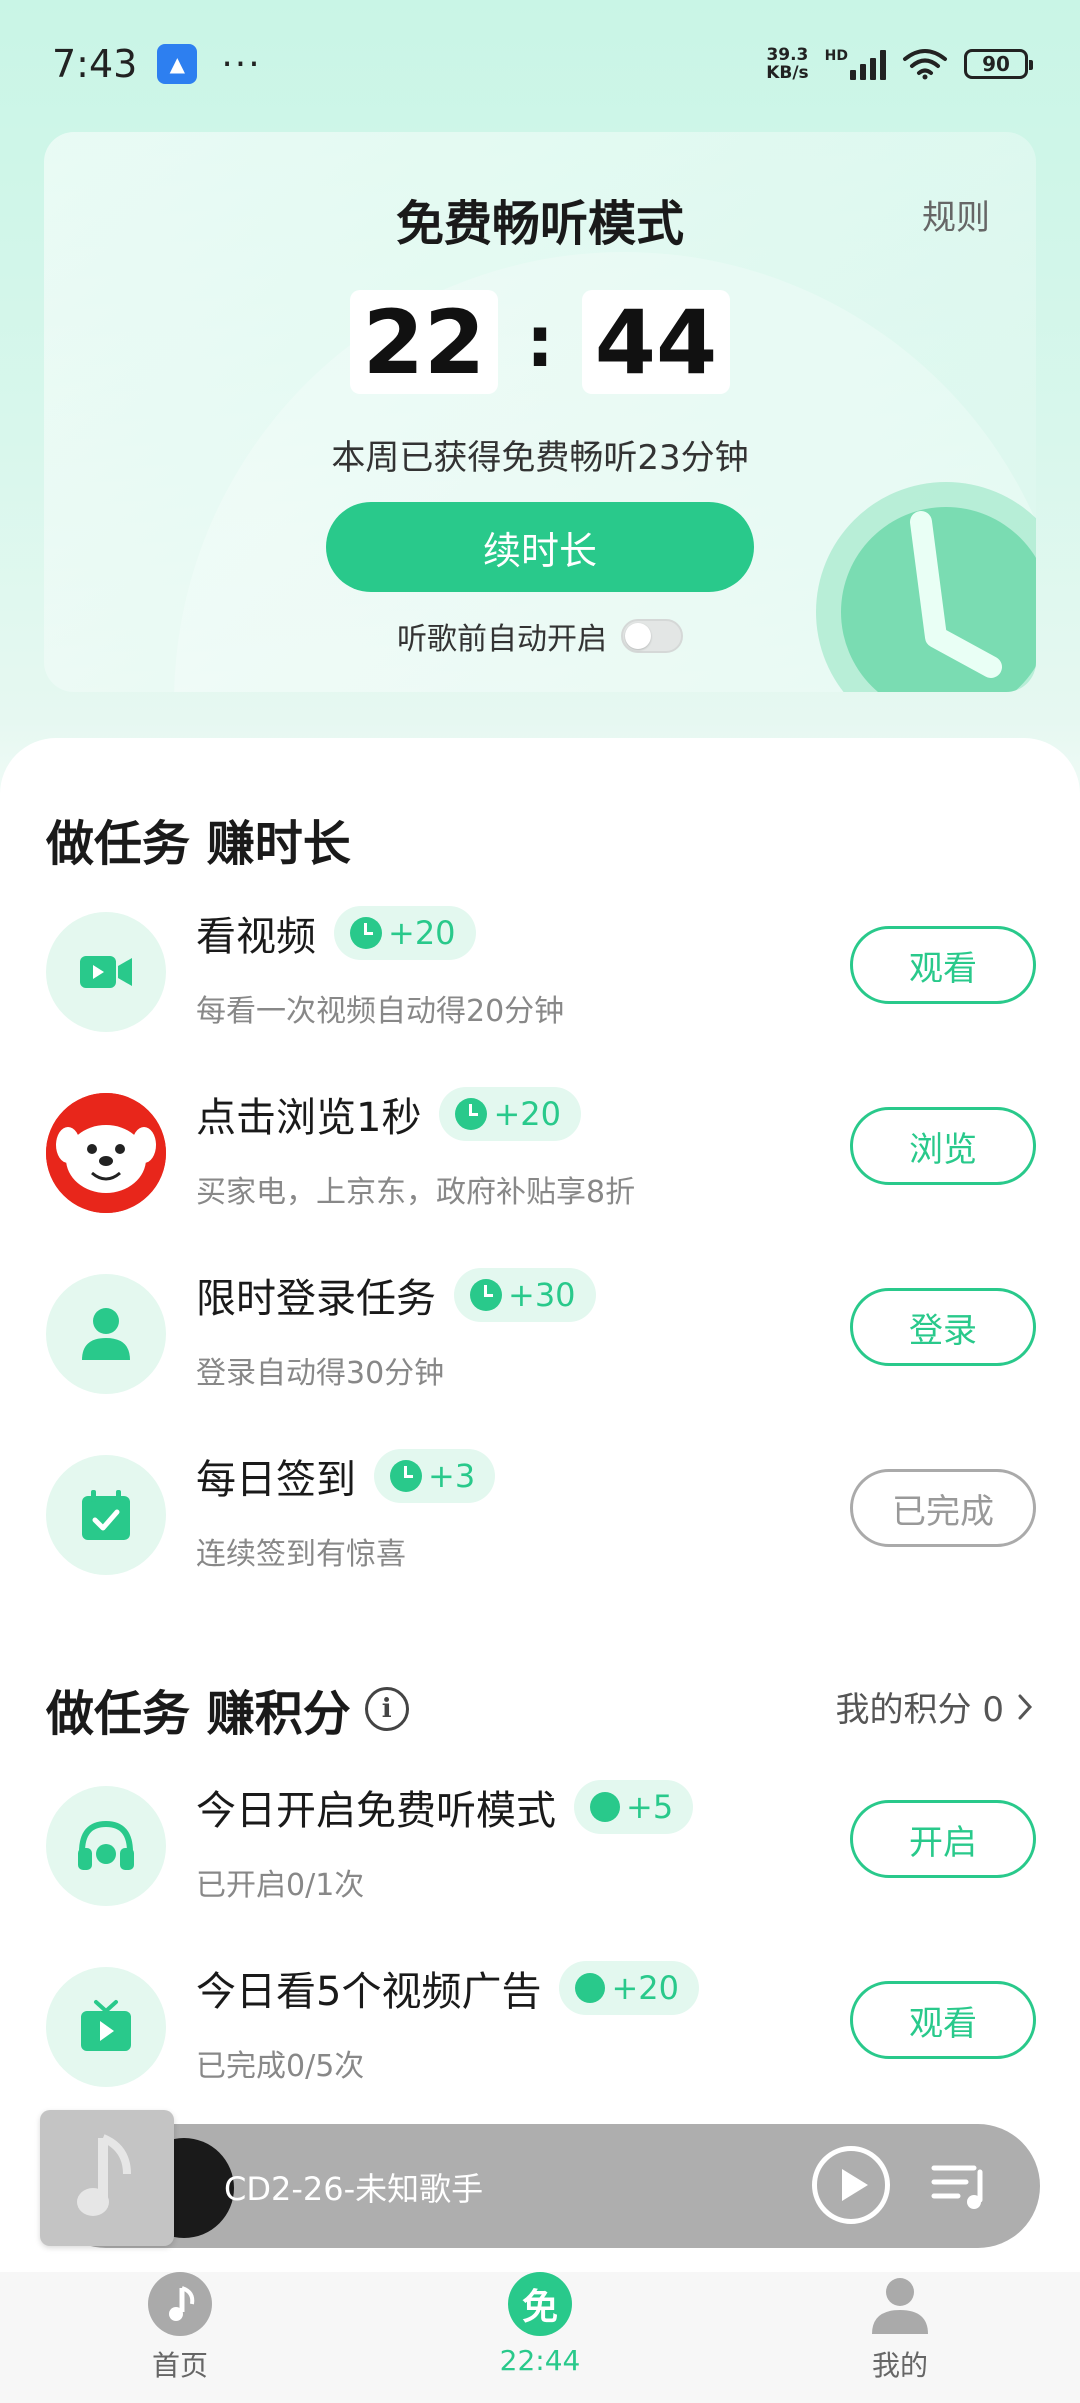 This screenshot has width=1080, height=2403. I want to click on reward-value: +30, so click(542, 1295).